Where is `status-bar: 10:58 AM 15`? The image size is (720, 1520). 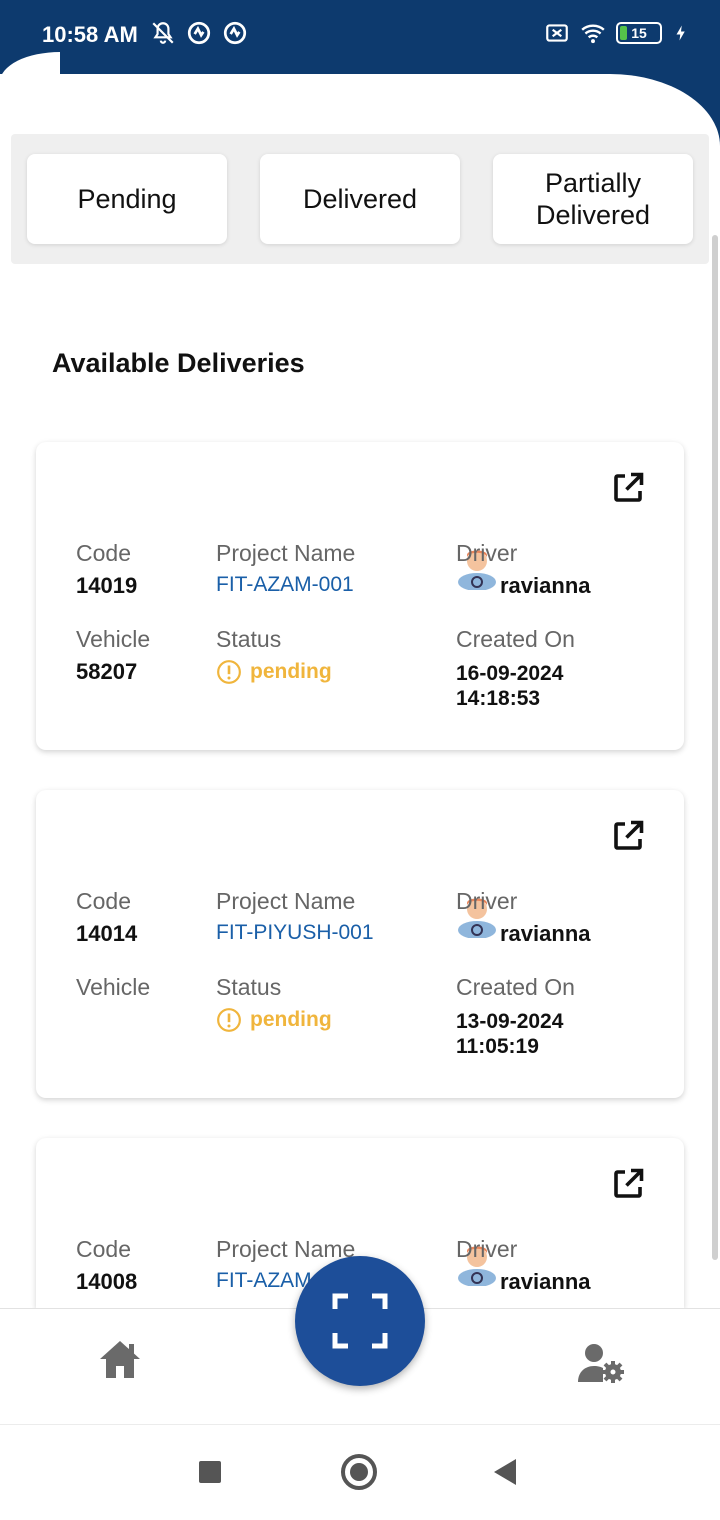 status-bar: 10:58 AM 15 is located at coordinates (360, 41).